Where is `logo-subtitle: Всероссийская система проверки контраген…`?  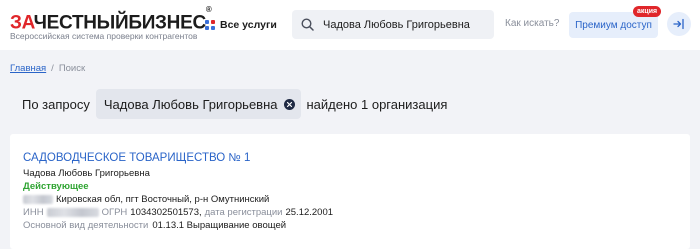 logo-subtitle: Всероссийская система проверки контраген… is located at coordinates (104, 36).